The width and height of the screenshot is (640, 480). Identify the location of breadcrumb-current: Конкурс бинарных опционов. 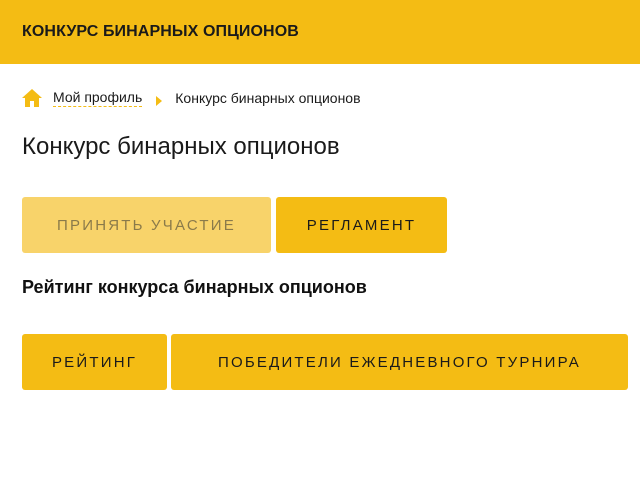
(268, 98).